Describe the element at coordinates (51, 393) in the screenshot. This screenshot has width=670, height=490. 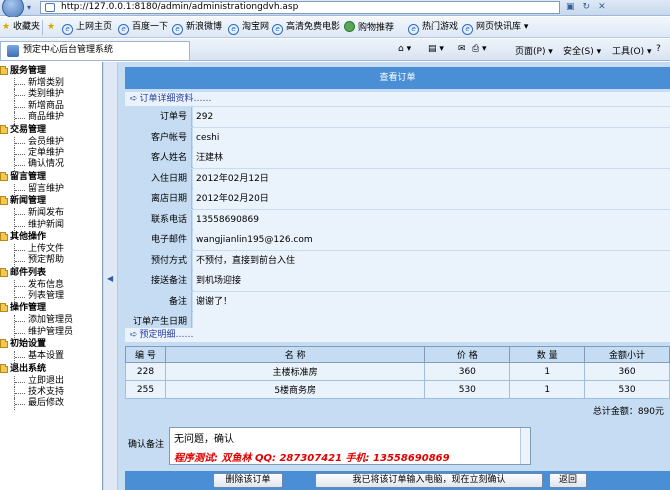
I see `sidebar-link: 技术支持` at that location.